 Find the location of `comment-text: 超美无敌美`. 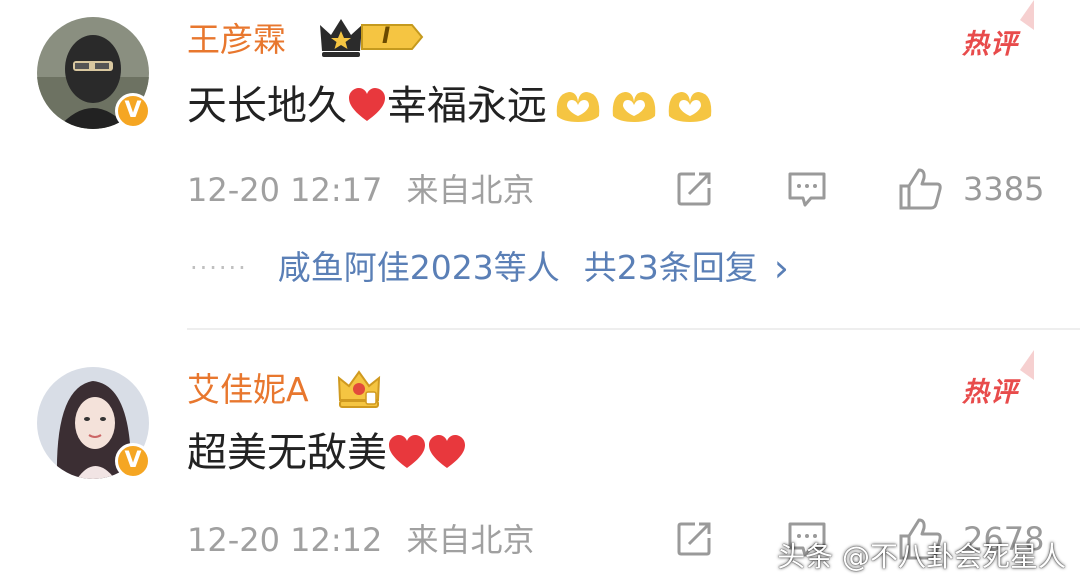

comment-text: 超美无敌美 is located at coordinates (327, 453).